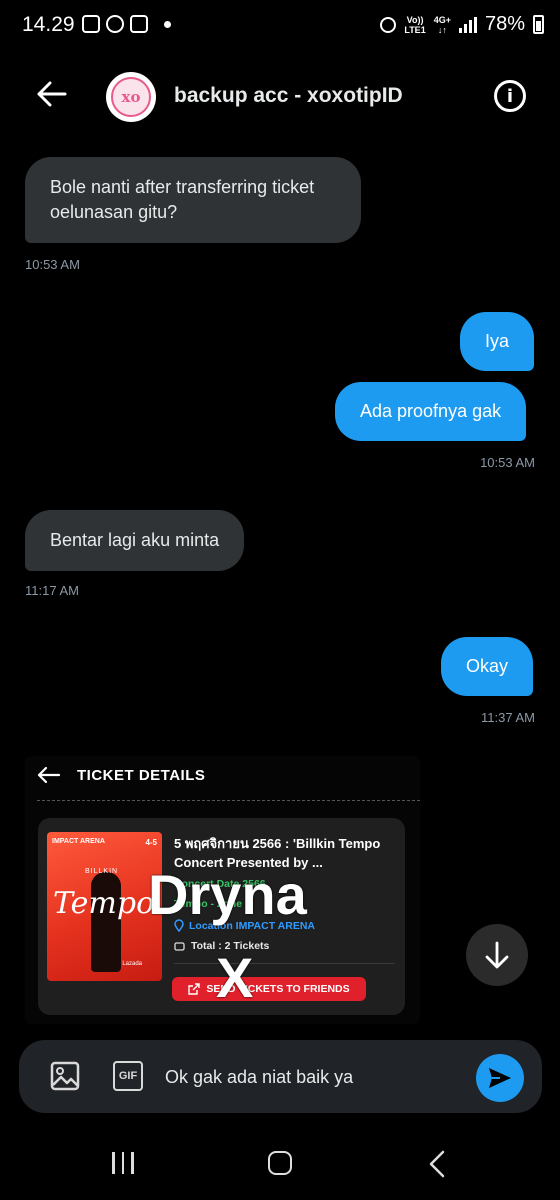 Image resolution: width=560 pixels, height=1200 pixels. What do you see at coordinates (227, 894) in the screenshot?
I see `watermark-text: Dryna` at bounding box center [227, 894].